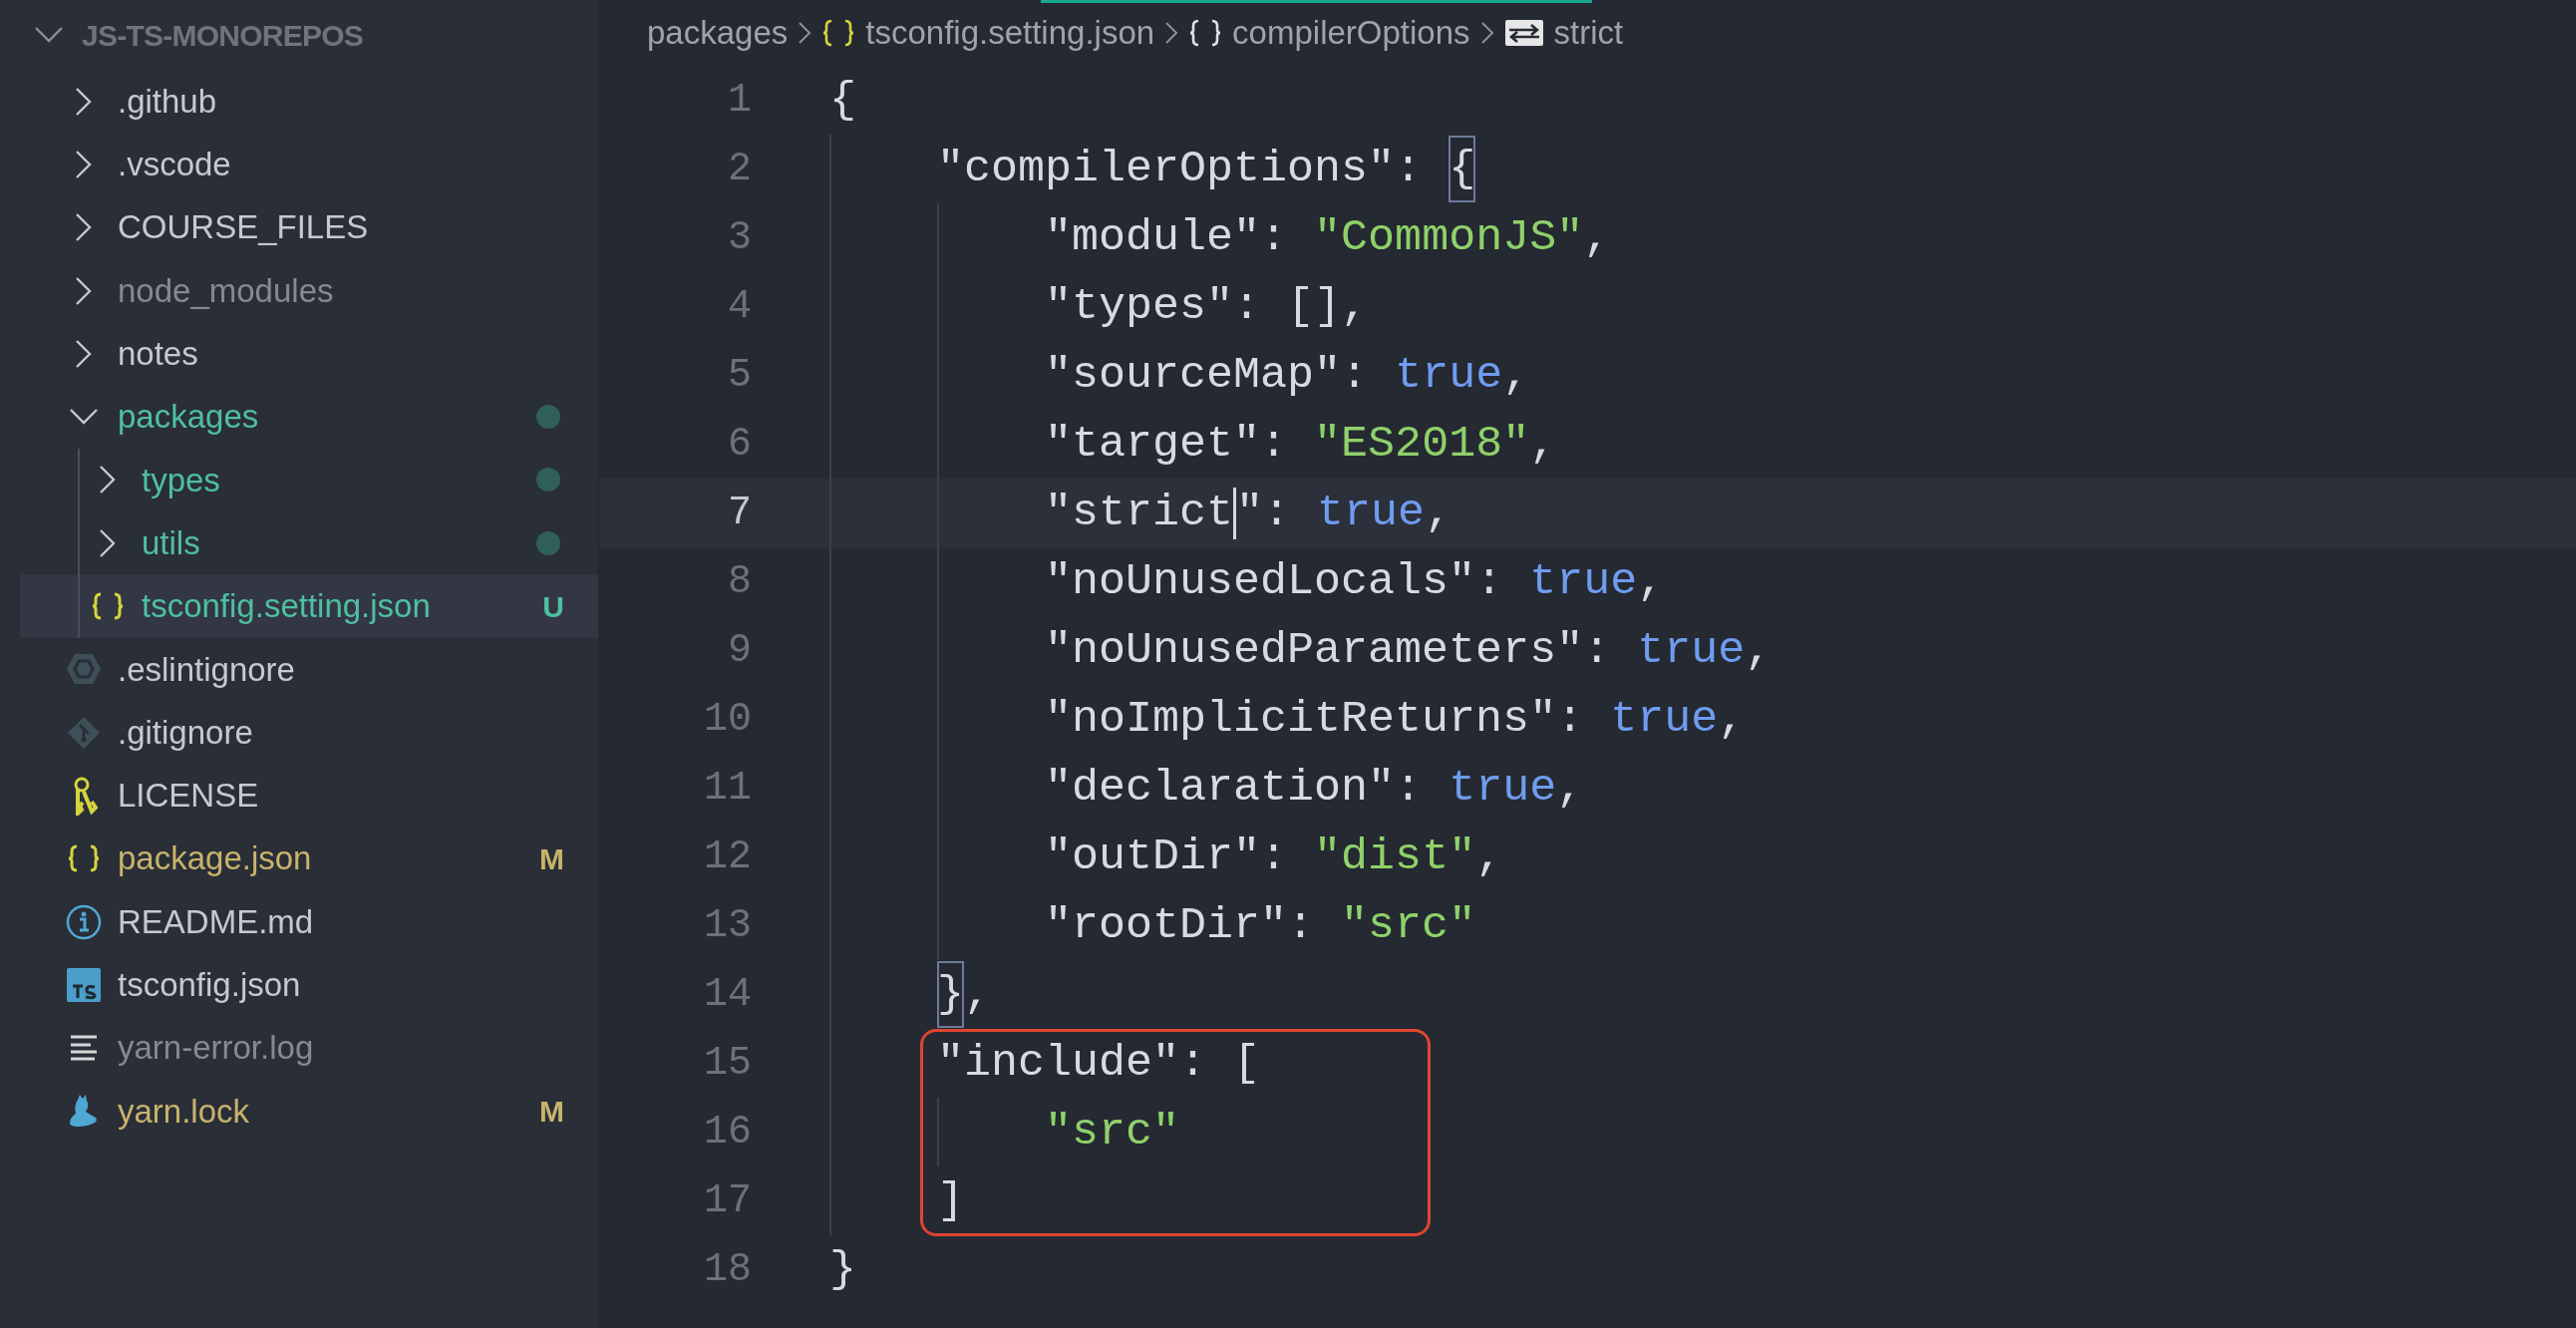  I want to click on line-number: 10, so click(727, 719).